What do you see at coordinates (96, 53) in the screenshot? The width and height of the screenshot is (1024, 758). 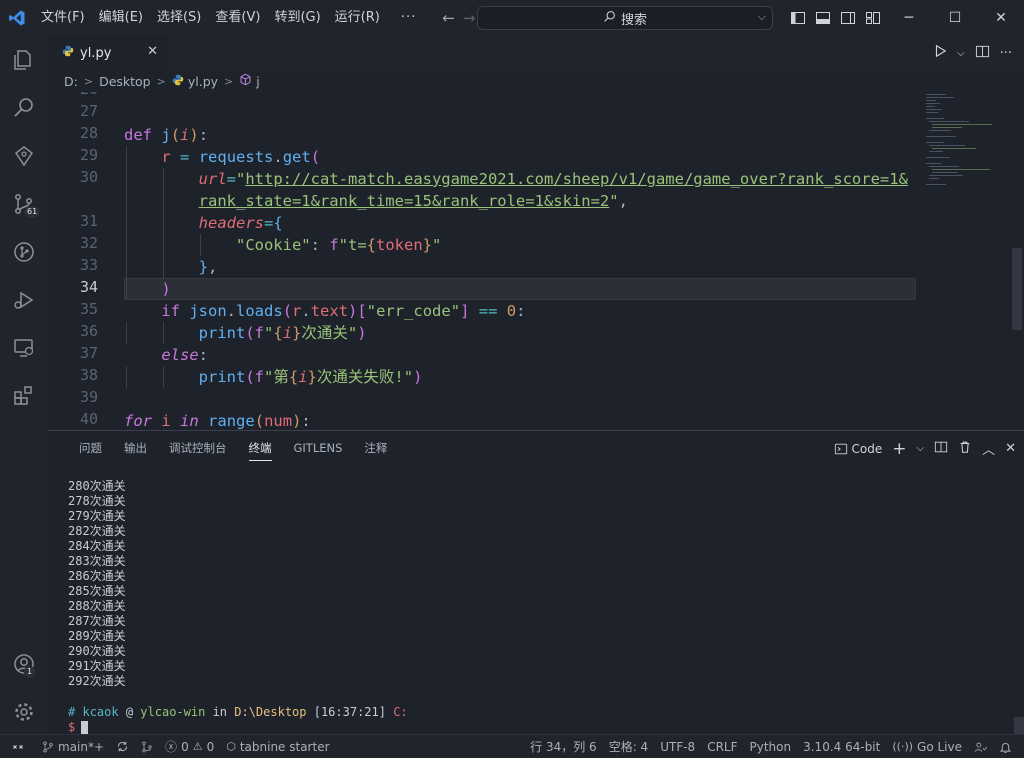 I see `tab-label: yl.py` at bounding box center [96, 53].